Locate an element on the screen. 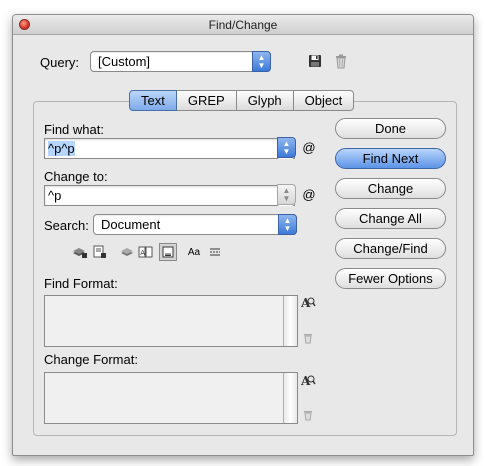 Image resolution: width=488 pixels, height=466 pixels. find-what-label: Find what: is located at coordinates (74, 129).